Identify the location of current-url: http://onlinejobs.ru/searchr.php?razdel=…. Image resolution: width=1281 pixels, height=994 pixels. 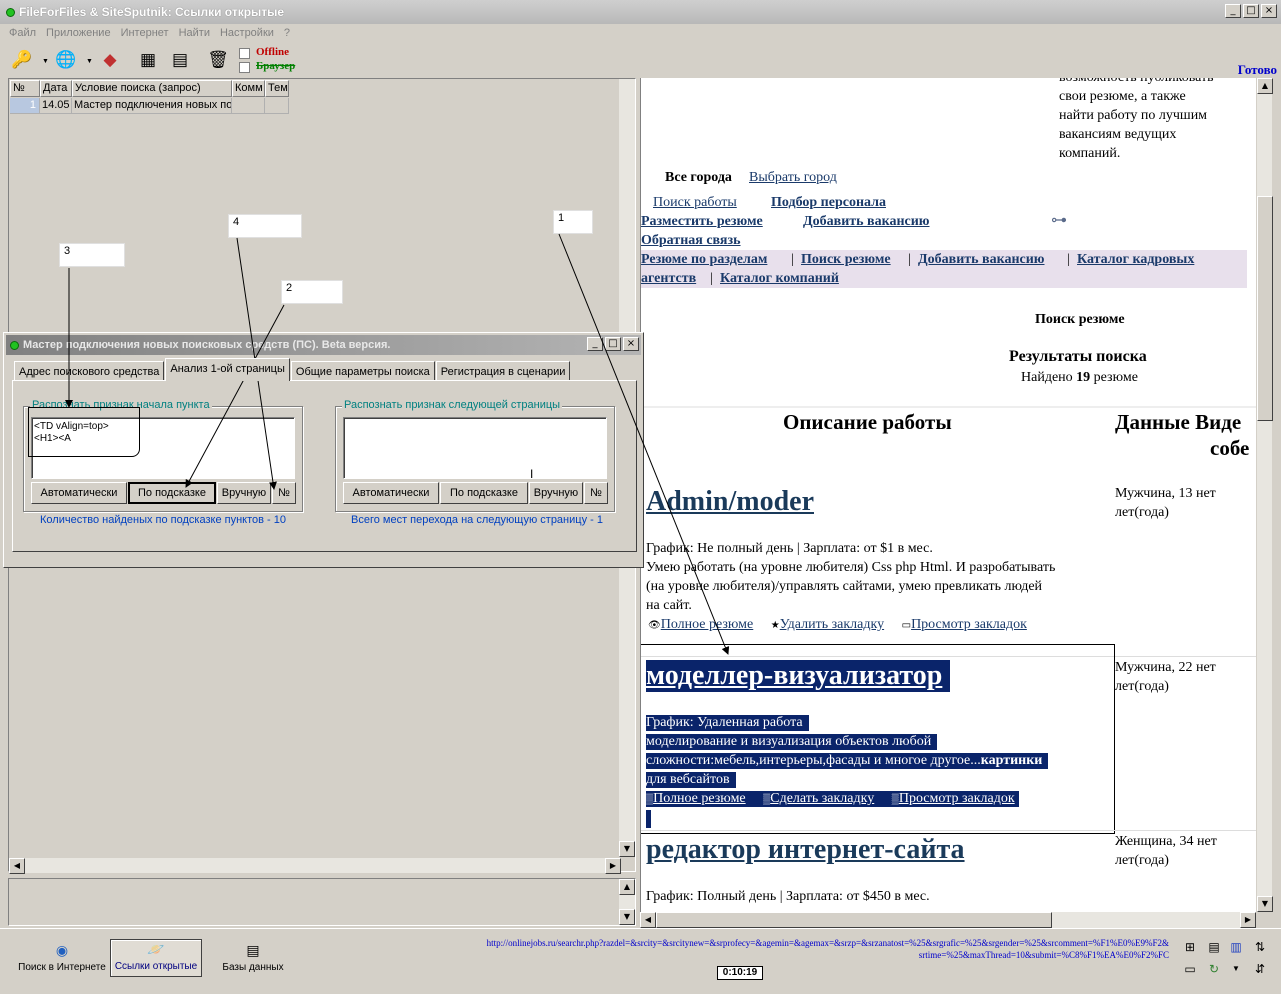
(734, 949).